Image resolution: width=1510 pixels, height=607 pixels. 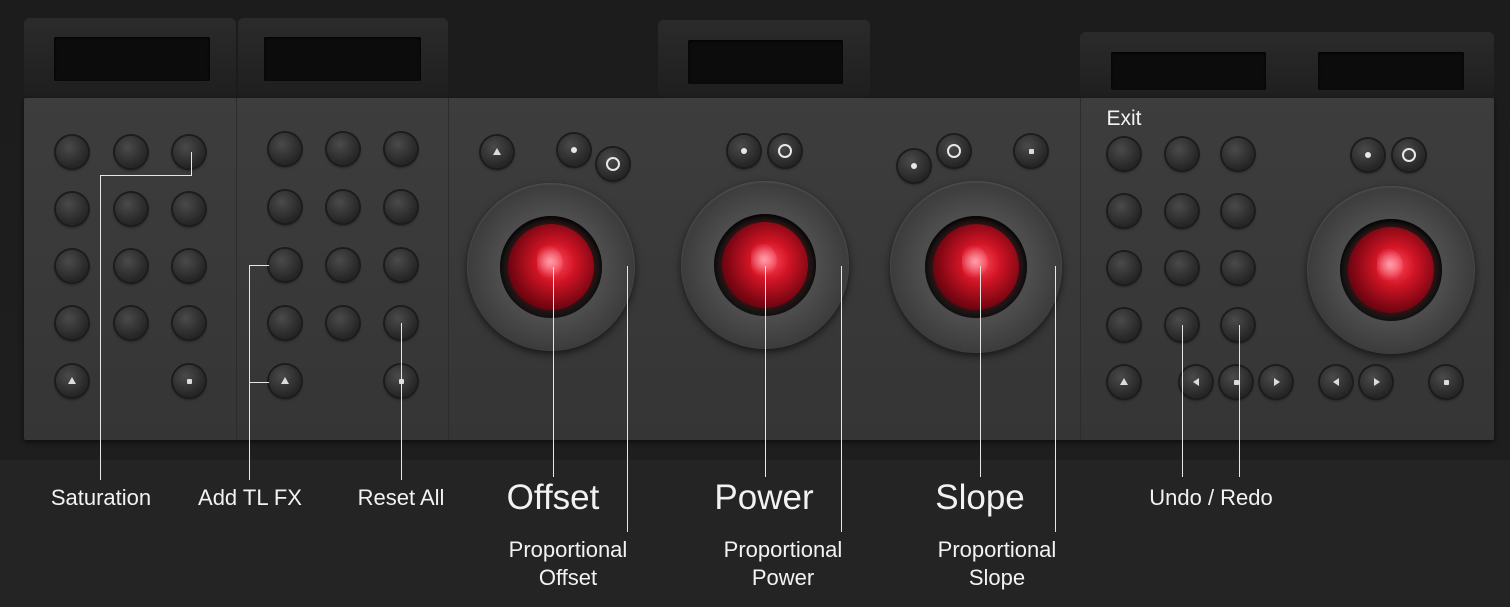 What do you see at coordinates (101, 497) in the screenshot?
I see `saturation-label: Saturation` at bounding box center [101, 497].